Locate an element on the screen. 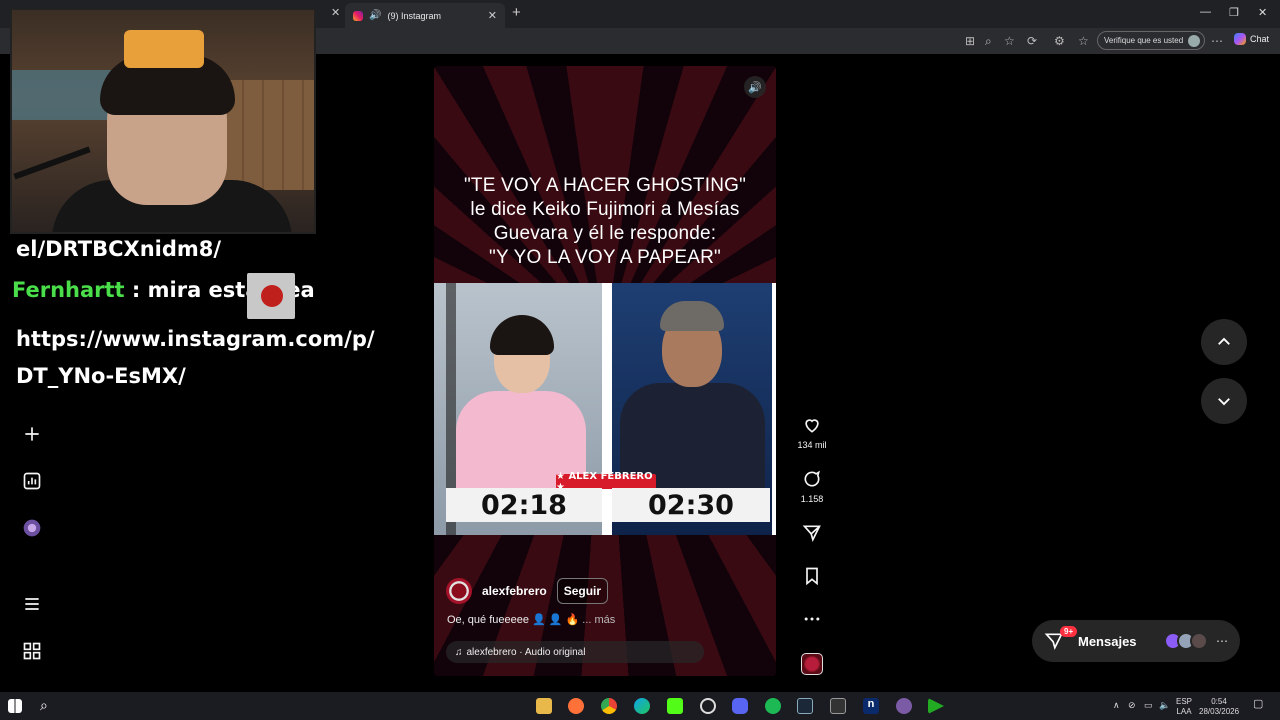 The height and width of the screenshot is (720, 1280). tray-chevron-icon: ∧ is located at coordinates (1116, 705).